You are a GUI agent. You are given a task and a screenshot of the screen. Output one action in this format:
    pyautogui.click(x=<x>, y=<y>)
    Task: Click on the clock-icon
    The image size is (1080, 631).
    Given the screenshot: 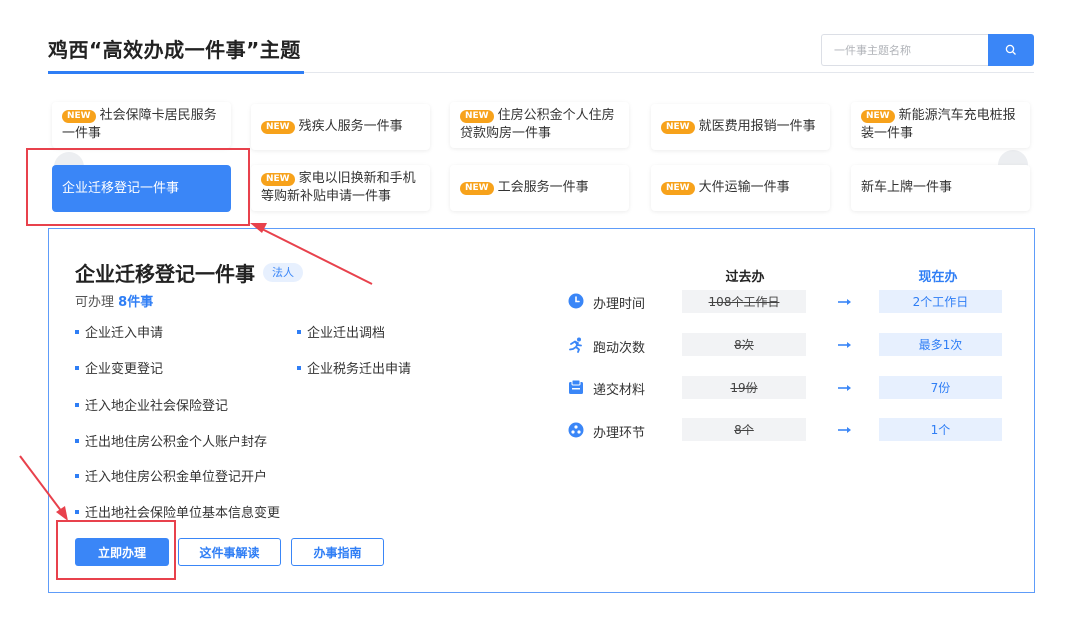 What is the action you would take?
    pyautogui.click(x=576, y=301)
    